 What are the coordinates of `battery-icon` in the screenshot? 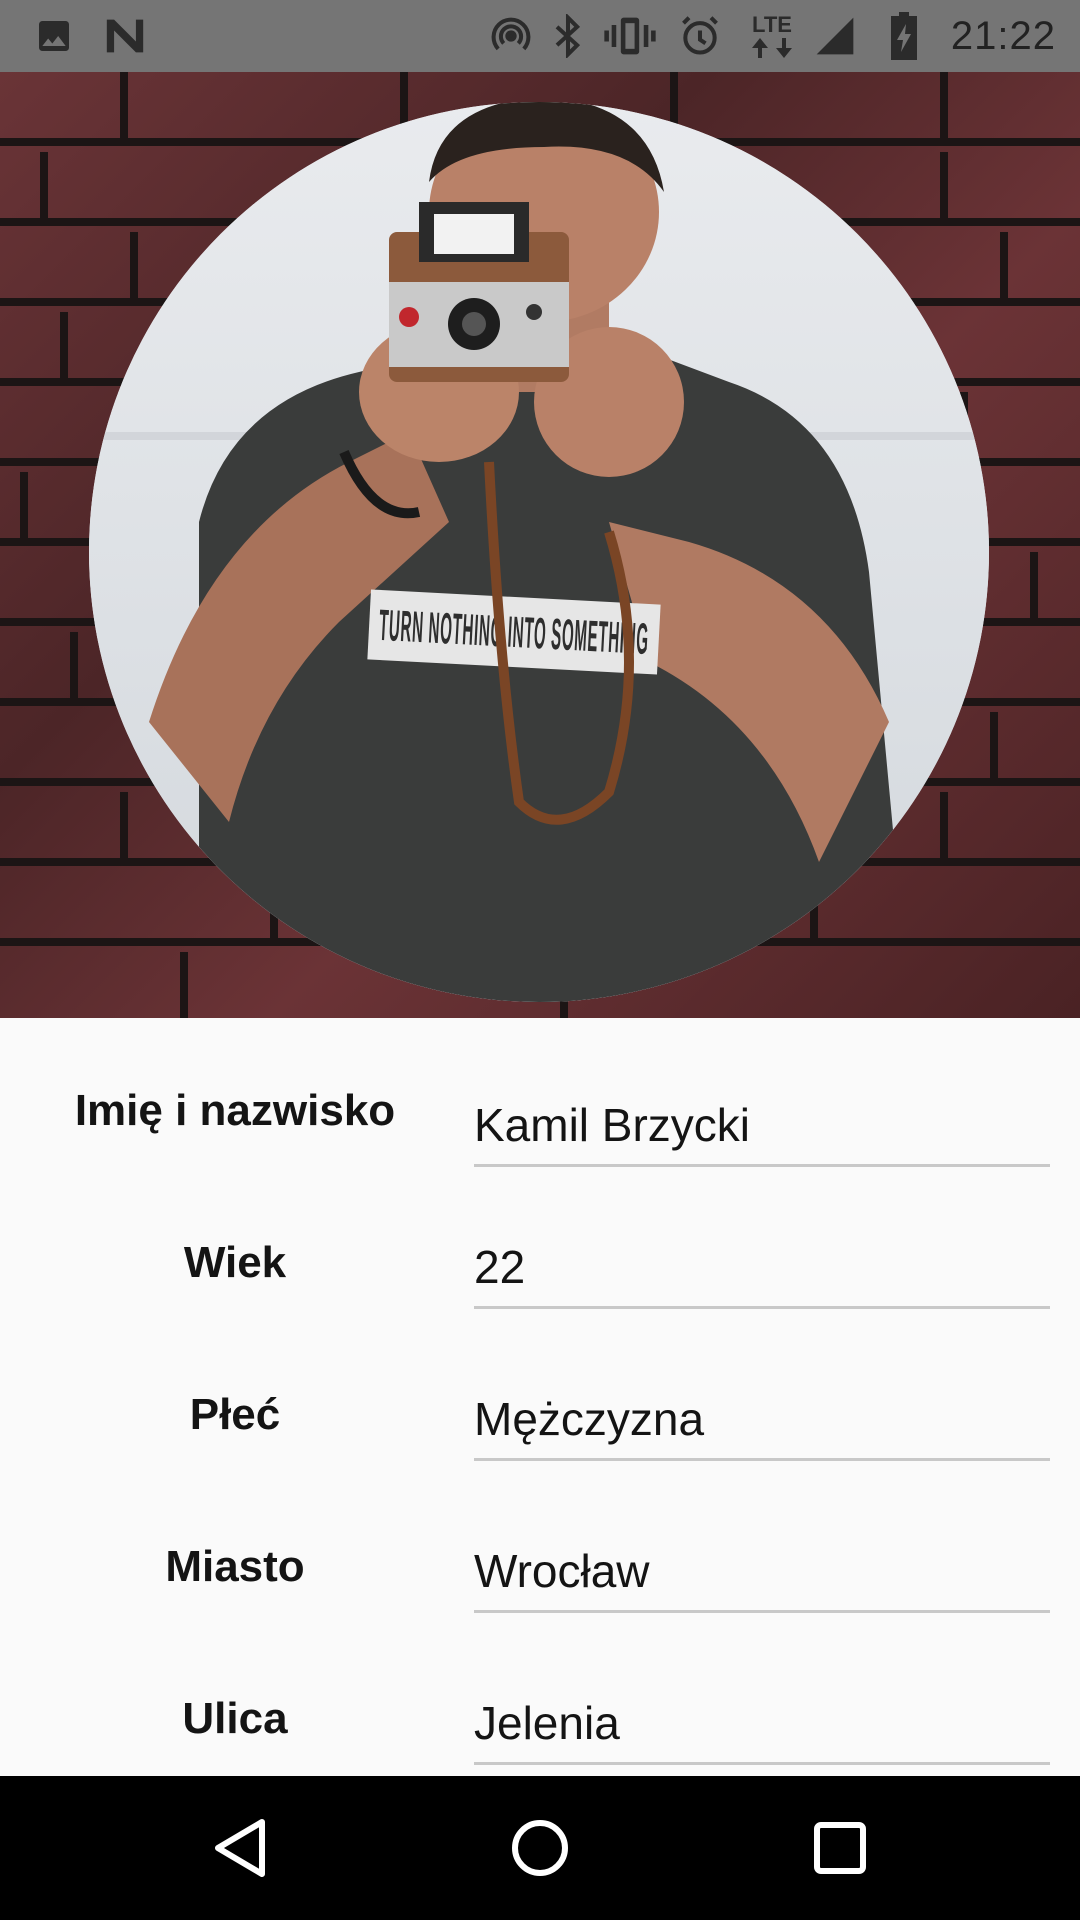 It's located at (904, 36).